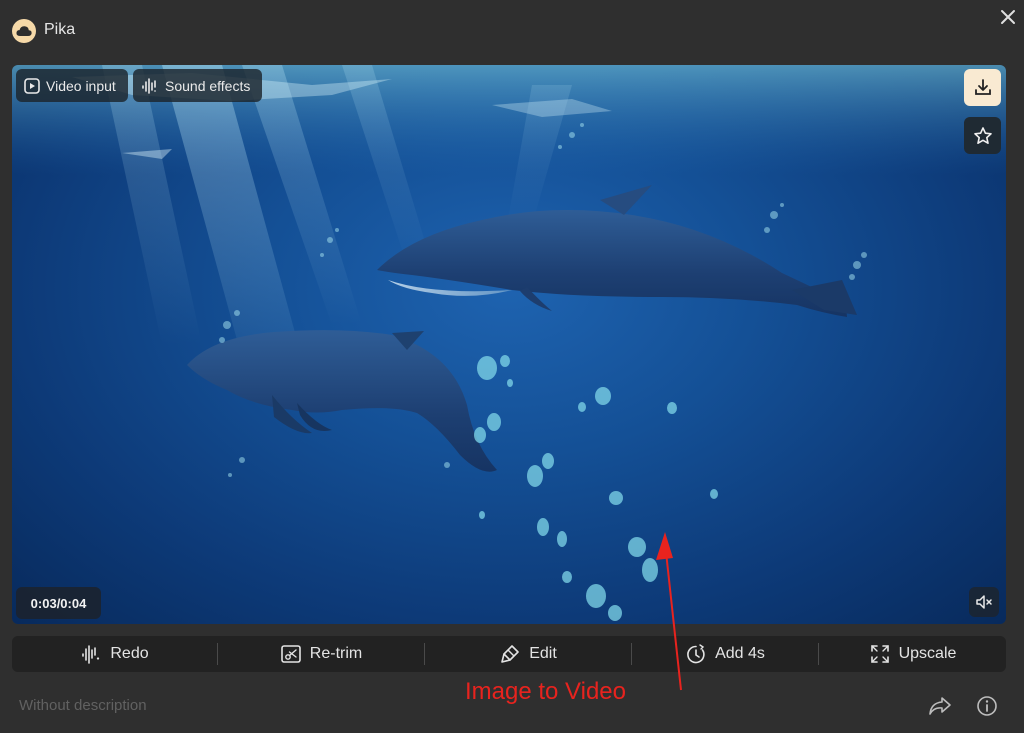 This screenshot has width=1024, height=733. I want to click on expand-icon, so click(879, 654).